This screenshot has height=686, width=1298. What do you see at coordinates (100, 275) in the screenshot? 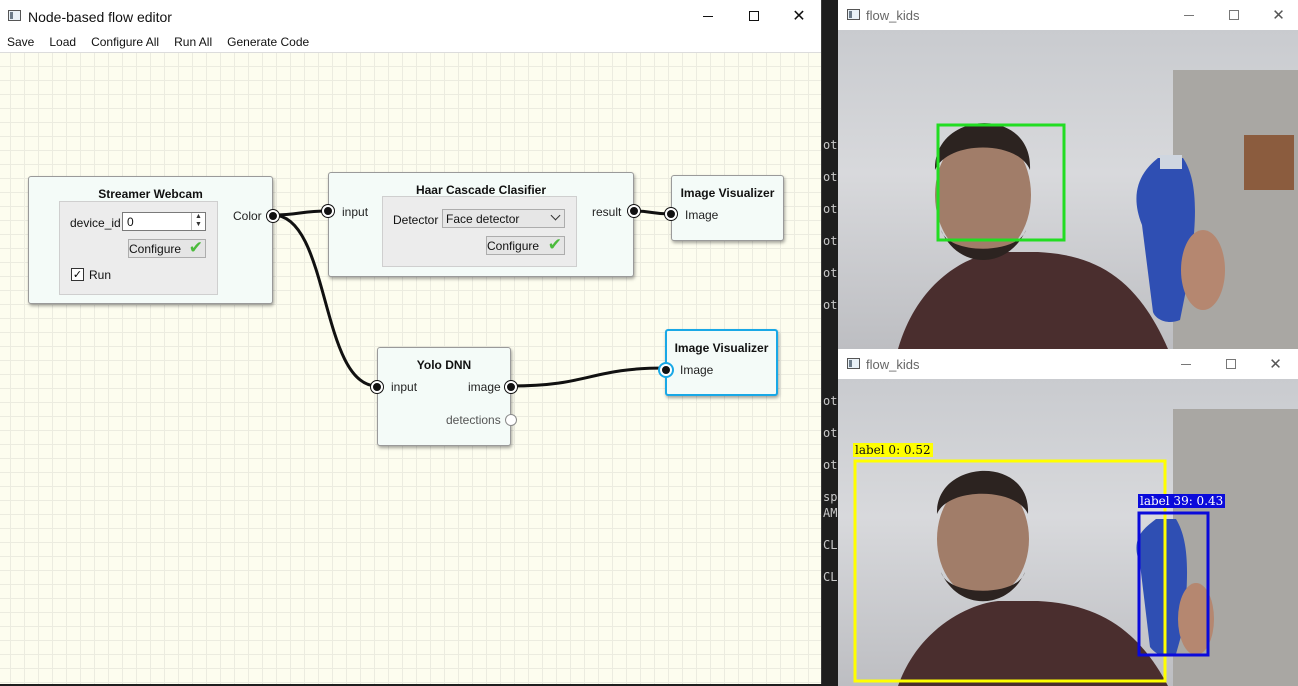
I see `run-label: Run` at bounding box center [100, 275].